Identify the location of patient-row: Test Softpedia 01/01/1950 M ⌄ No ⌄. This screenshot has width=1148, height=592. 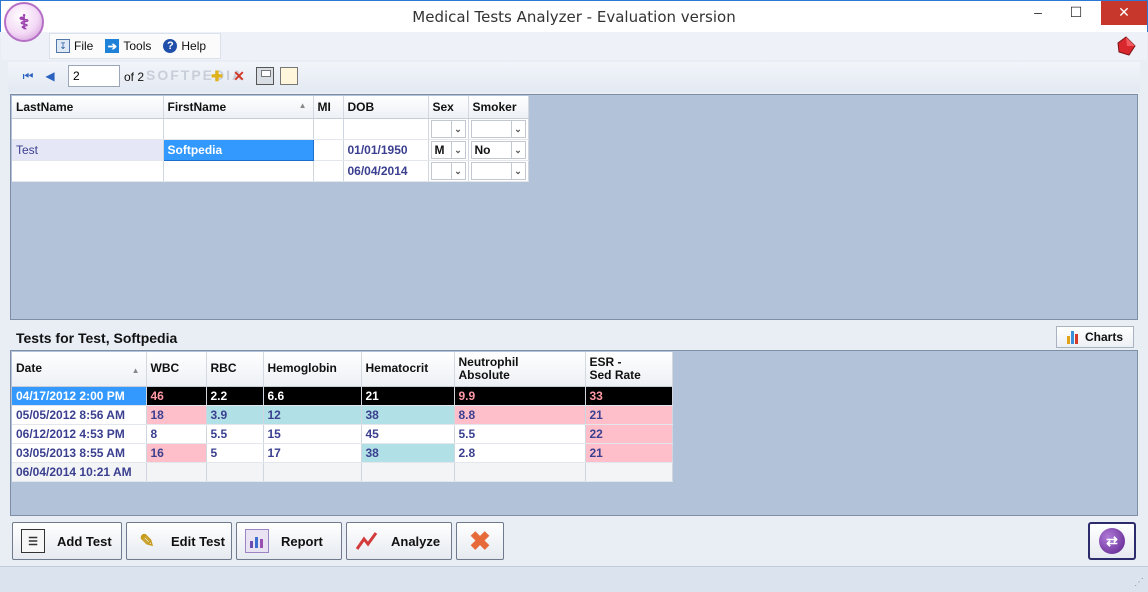
(270, 149).